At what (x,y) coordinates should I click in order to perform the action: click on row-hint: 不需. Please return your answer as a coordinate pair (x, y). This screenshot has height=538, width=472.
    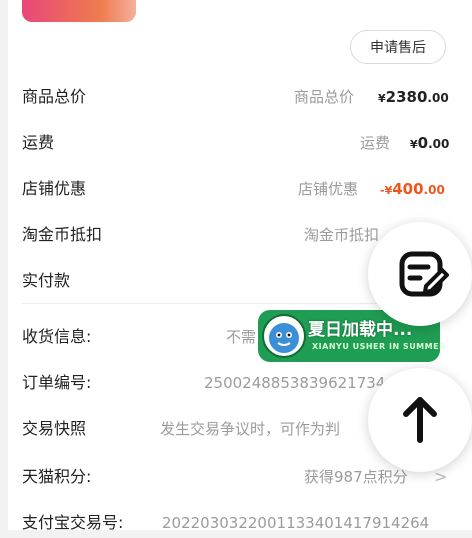
    Looking at the image, I should click on (241, 337).